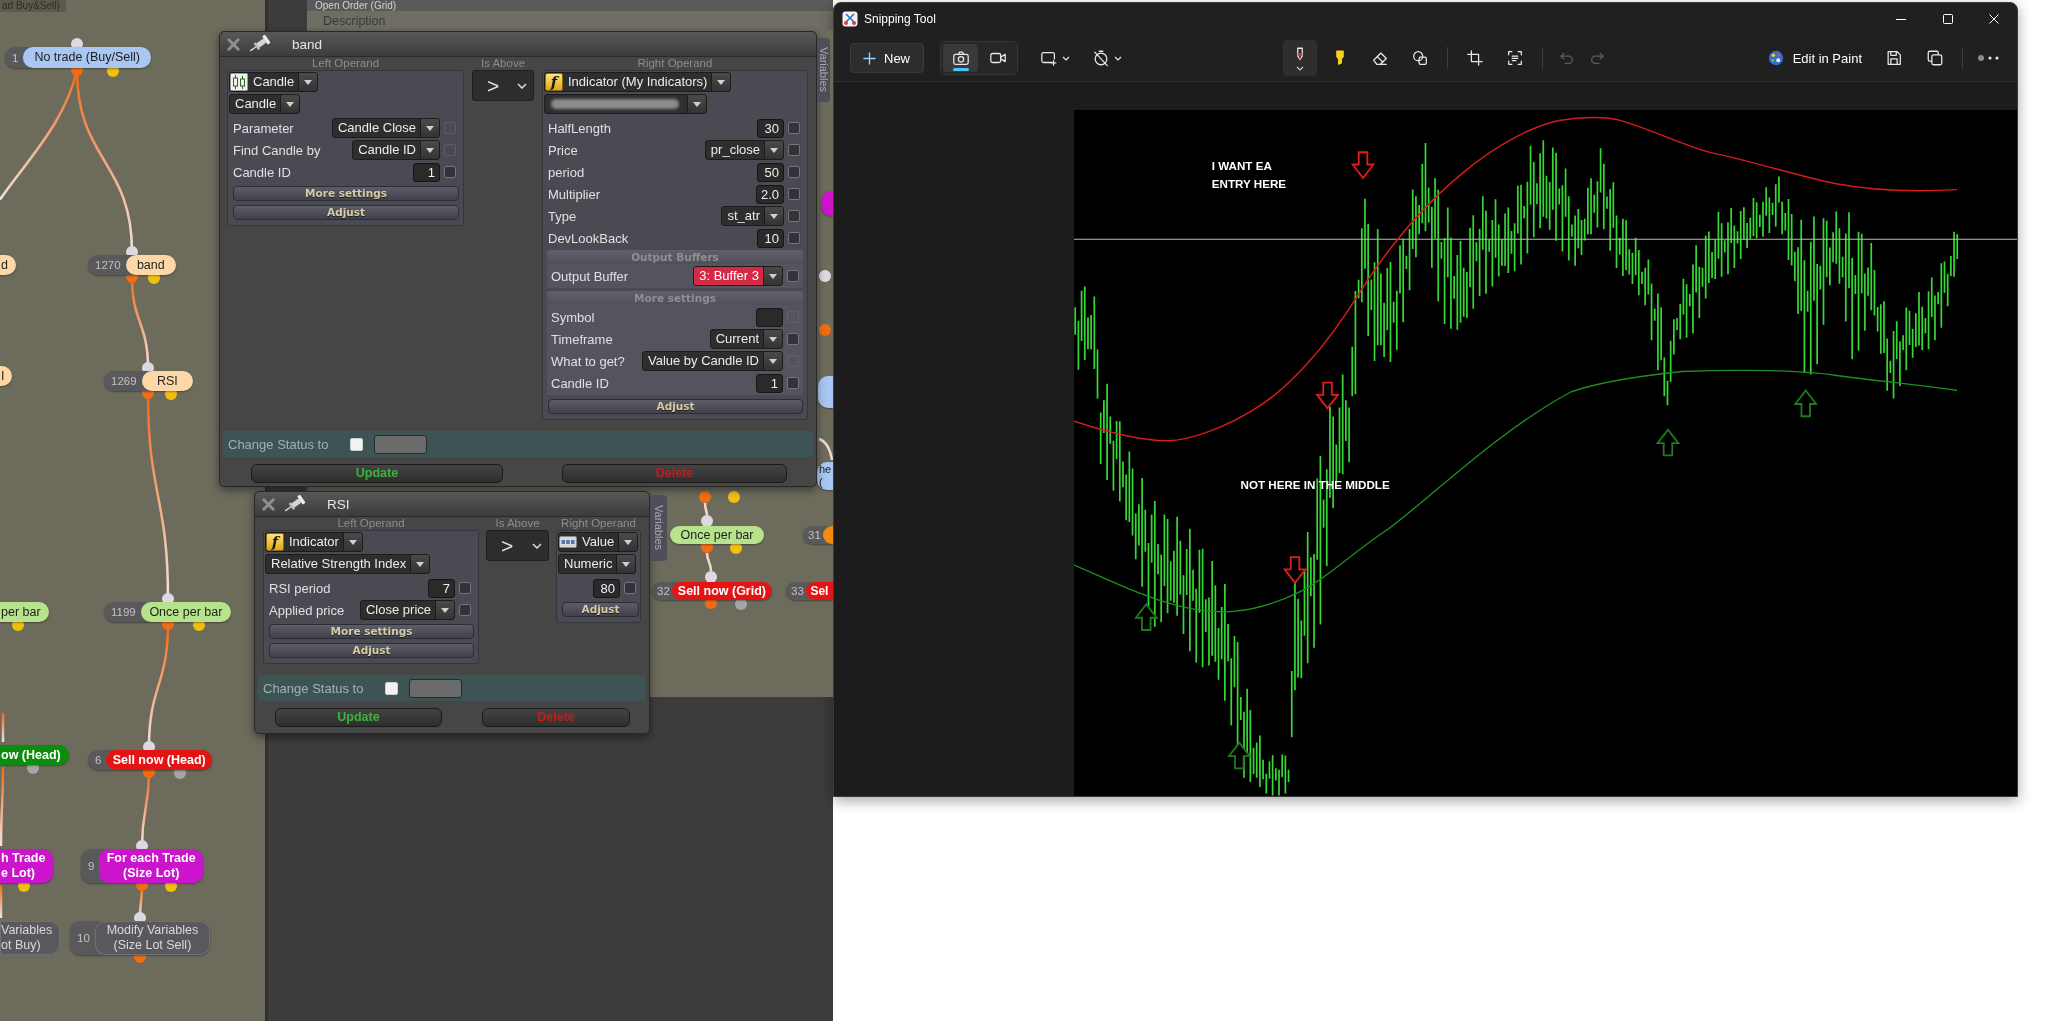 This screenshot has width=2061, height=1021. I want to click on node-label: No trade (Buy/Sell), so click(87, 57).